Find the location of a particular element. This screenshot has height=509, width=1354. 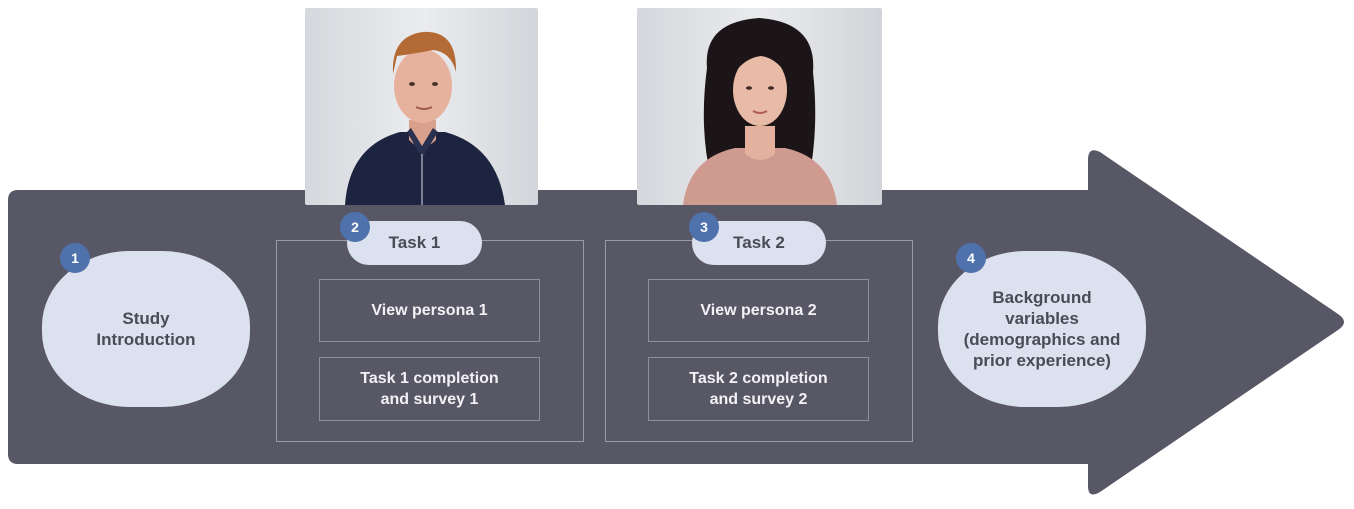

stage-2-step-view-persona: View persona 1 is located at coordinates (429, 310).